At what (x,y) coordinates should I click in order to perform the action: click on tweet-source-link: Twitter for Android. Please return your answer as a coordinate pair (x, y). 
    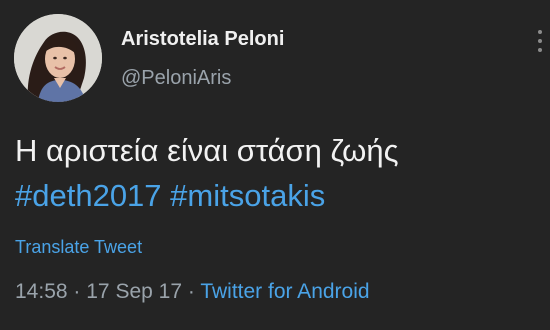
    Looking at the image, I should click on (284, 291).